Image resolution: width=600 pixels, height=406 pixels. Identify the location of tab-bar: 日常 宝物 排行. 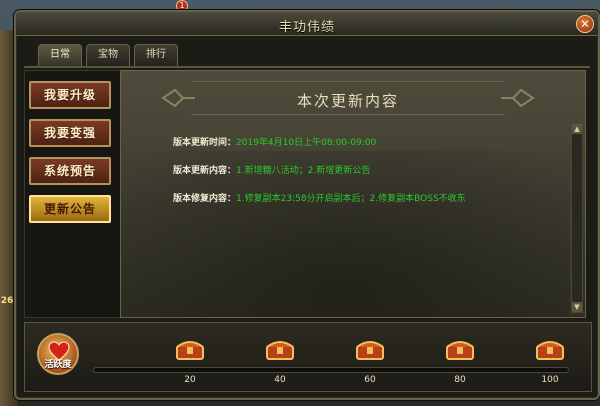
(108, 55).